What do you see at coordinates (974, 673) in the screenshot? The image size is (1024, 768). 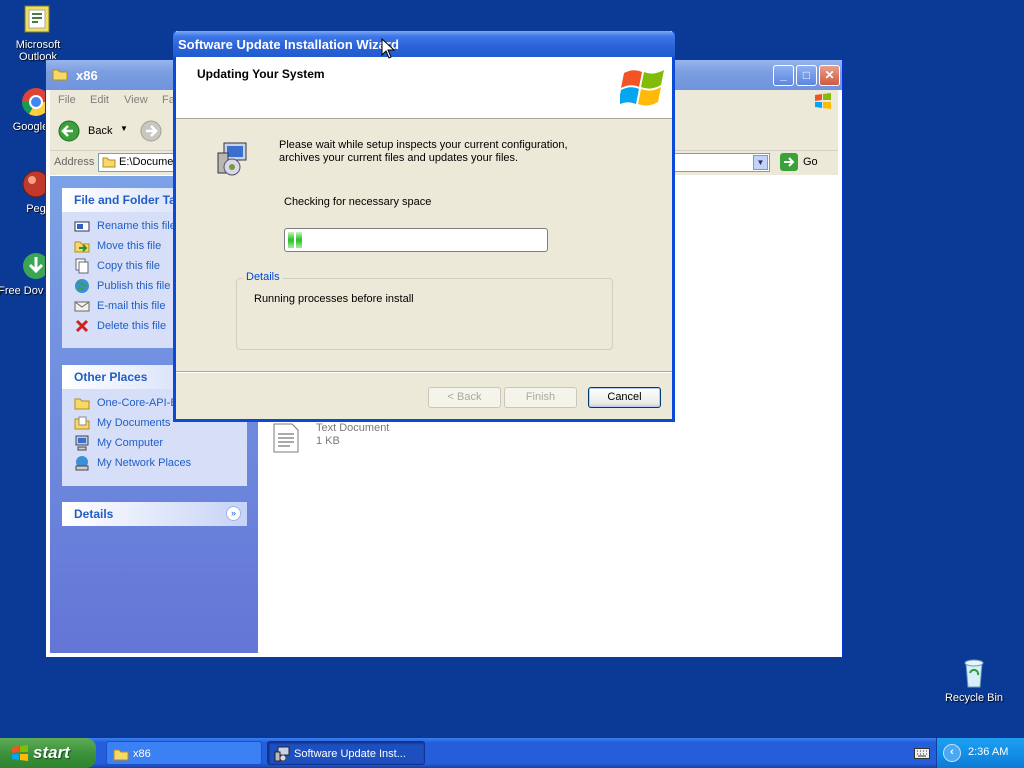 I see `recycle-bin-icon` at bounding box center [974, 673].